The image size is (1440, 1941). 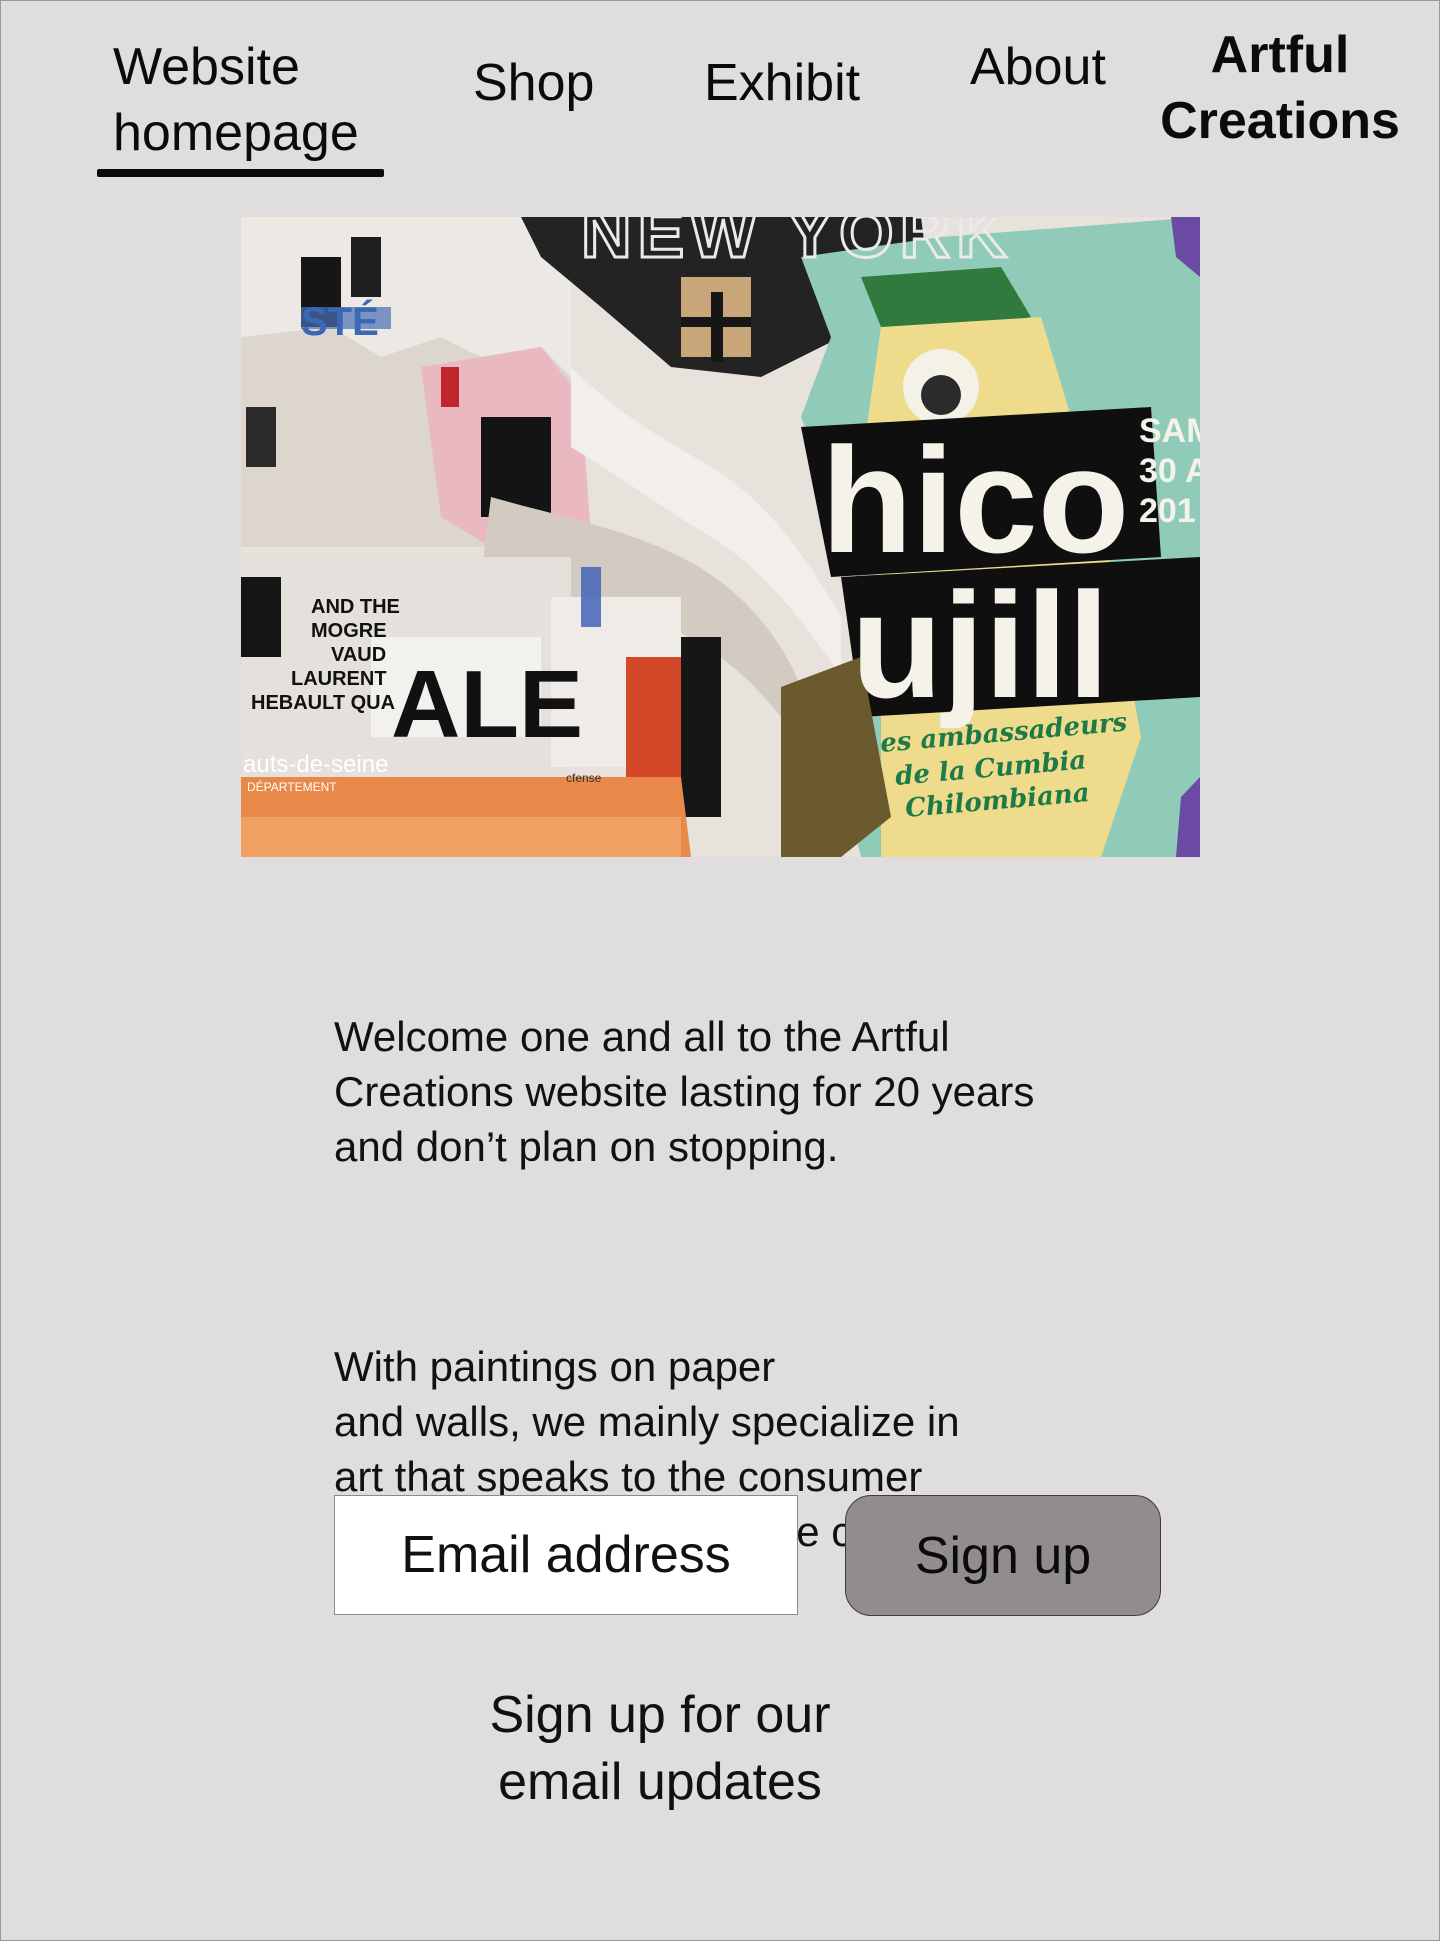 What do you see at coordinates (292, 786) in the screenshot?
I see `poster-text-departement: DÉPARTEMENT` at bounding box center [292, 786].